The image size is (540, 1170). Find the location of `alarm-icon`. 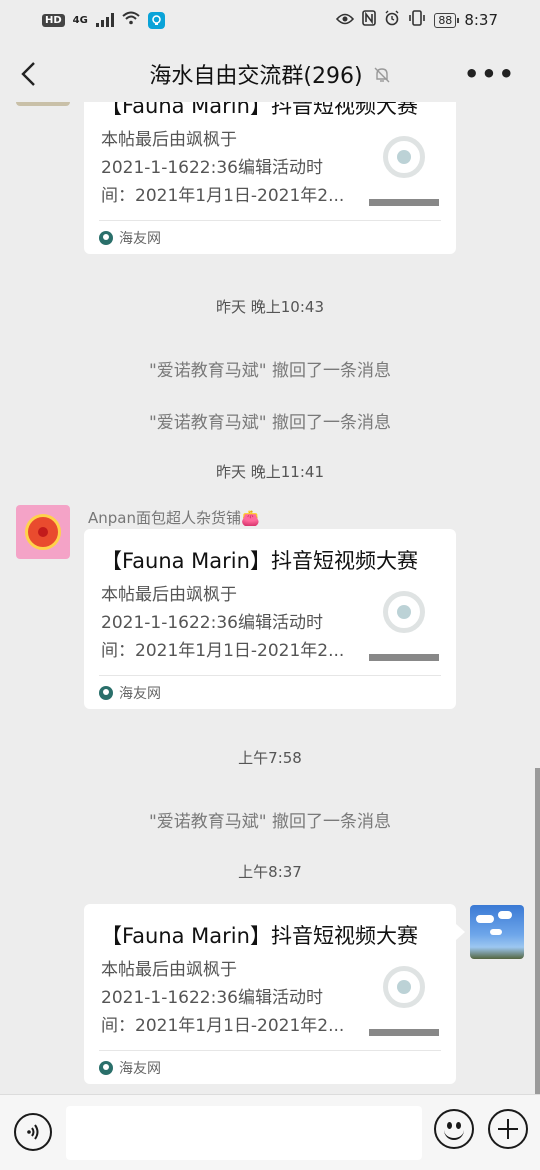

alarm-icon is located at coordinates (392, 20).